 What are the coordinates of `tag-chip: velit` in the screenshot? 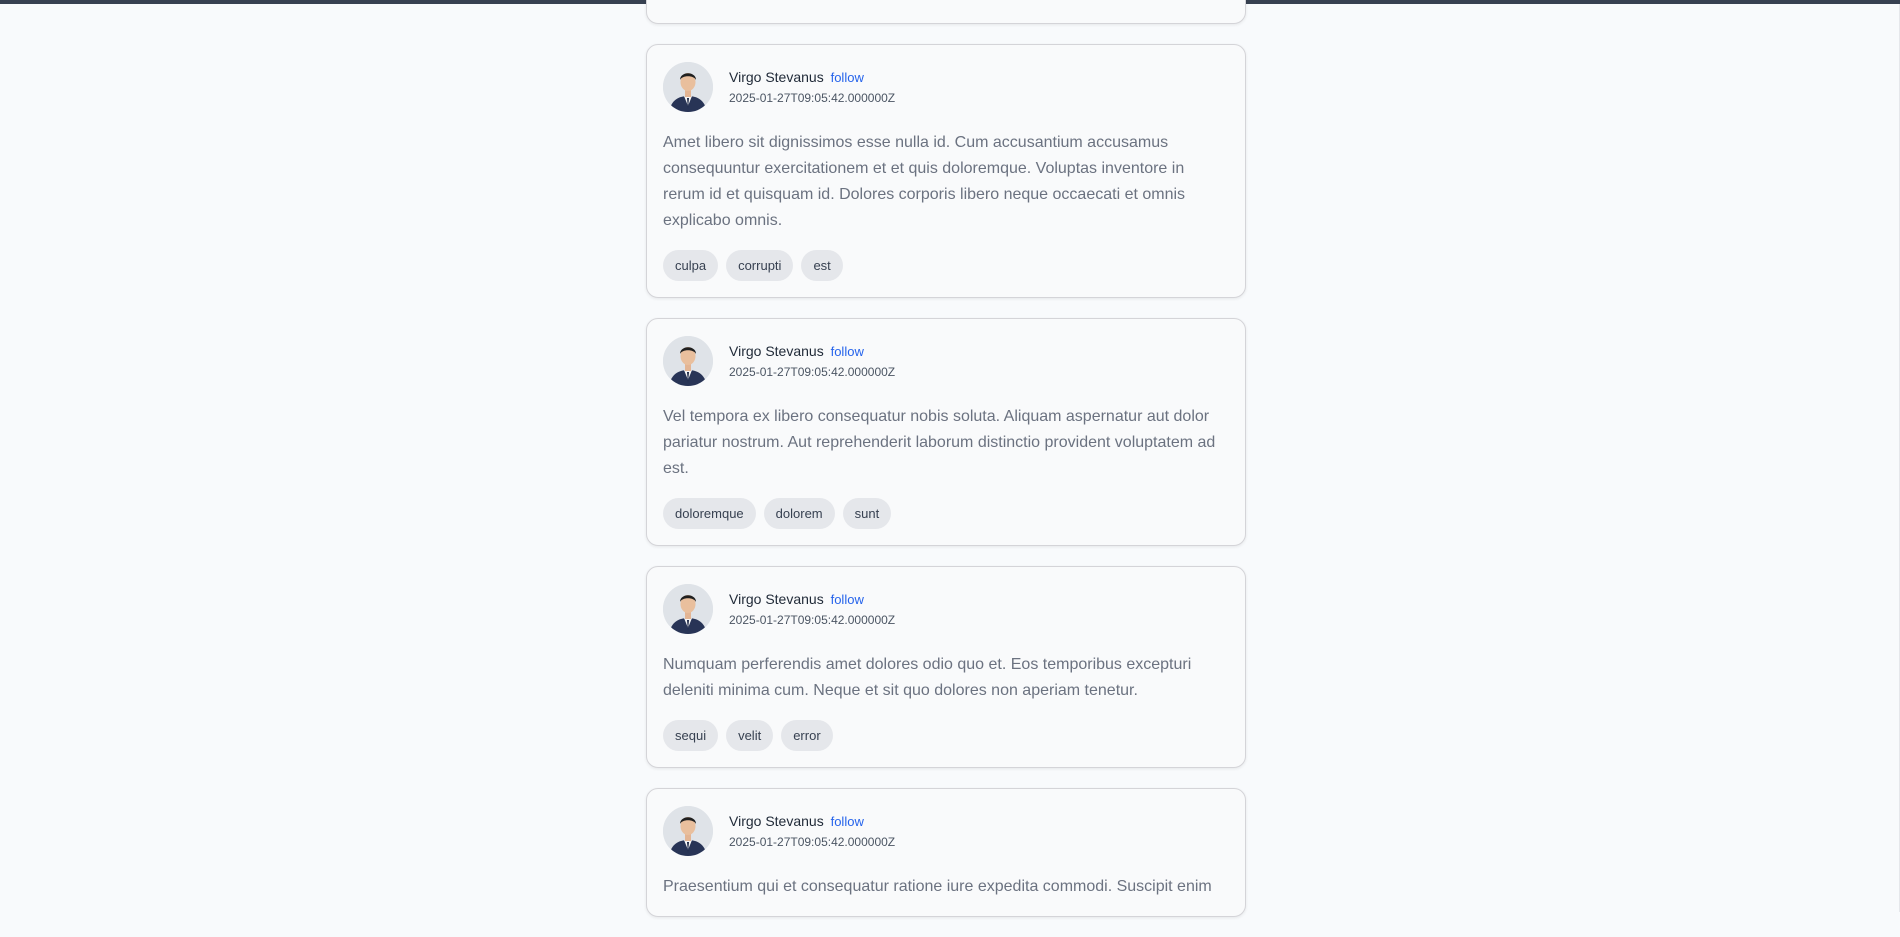 It's located at (750, 735).